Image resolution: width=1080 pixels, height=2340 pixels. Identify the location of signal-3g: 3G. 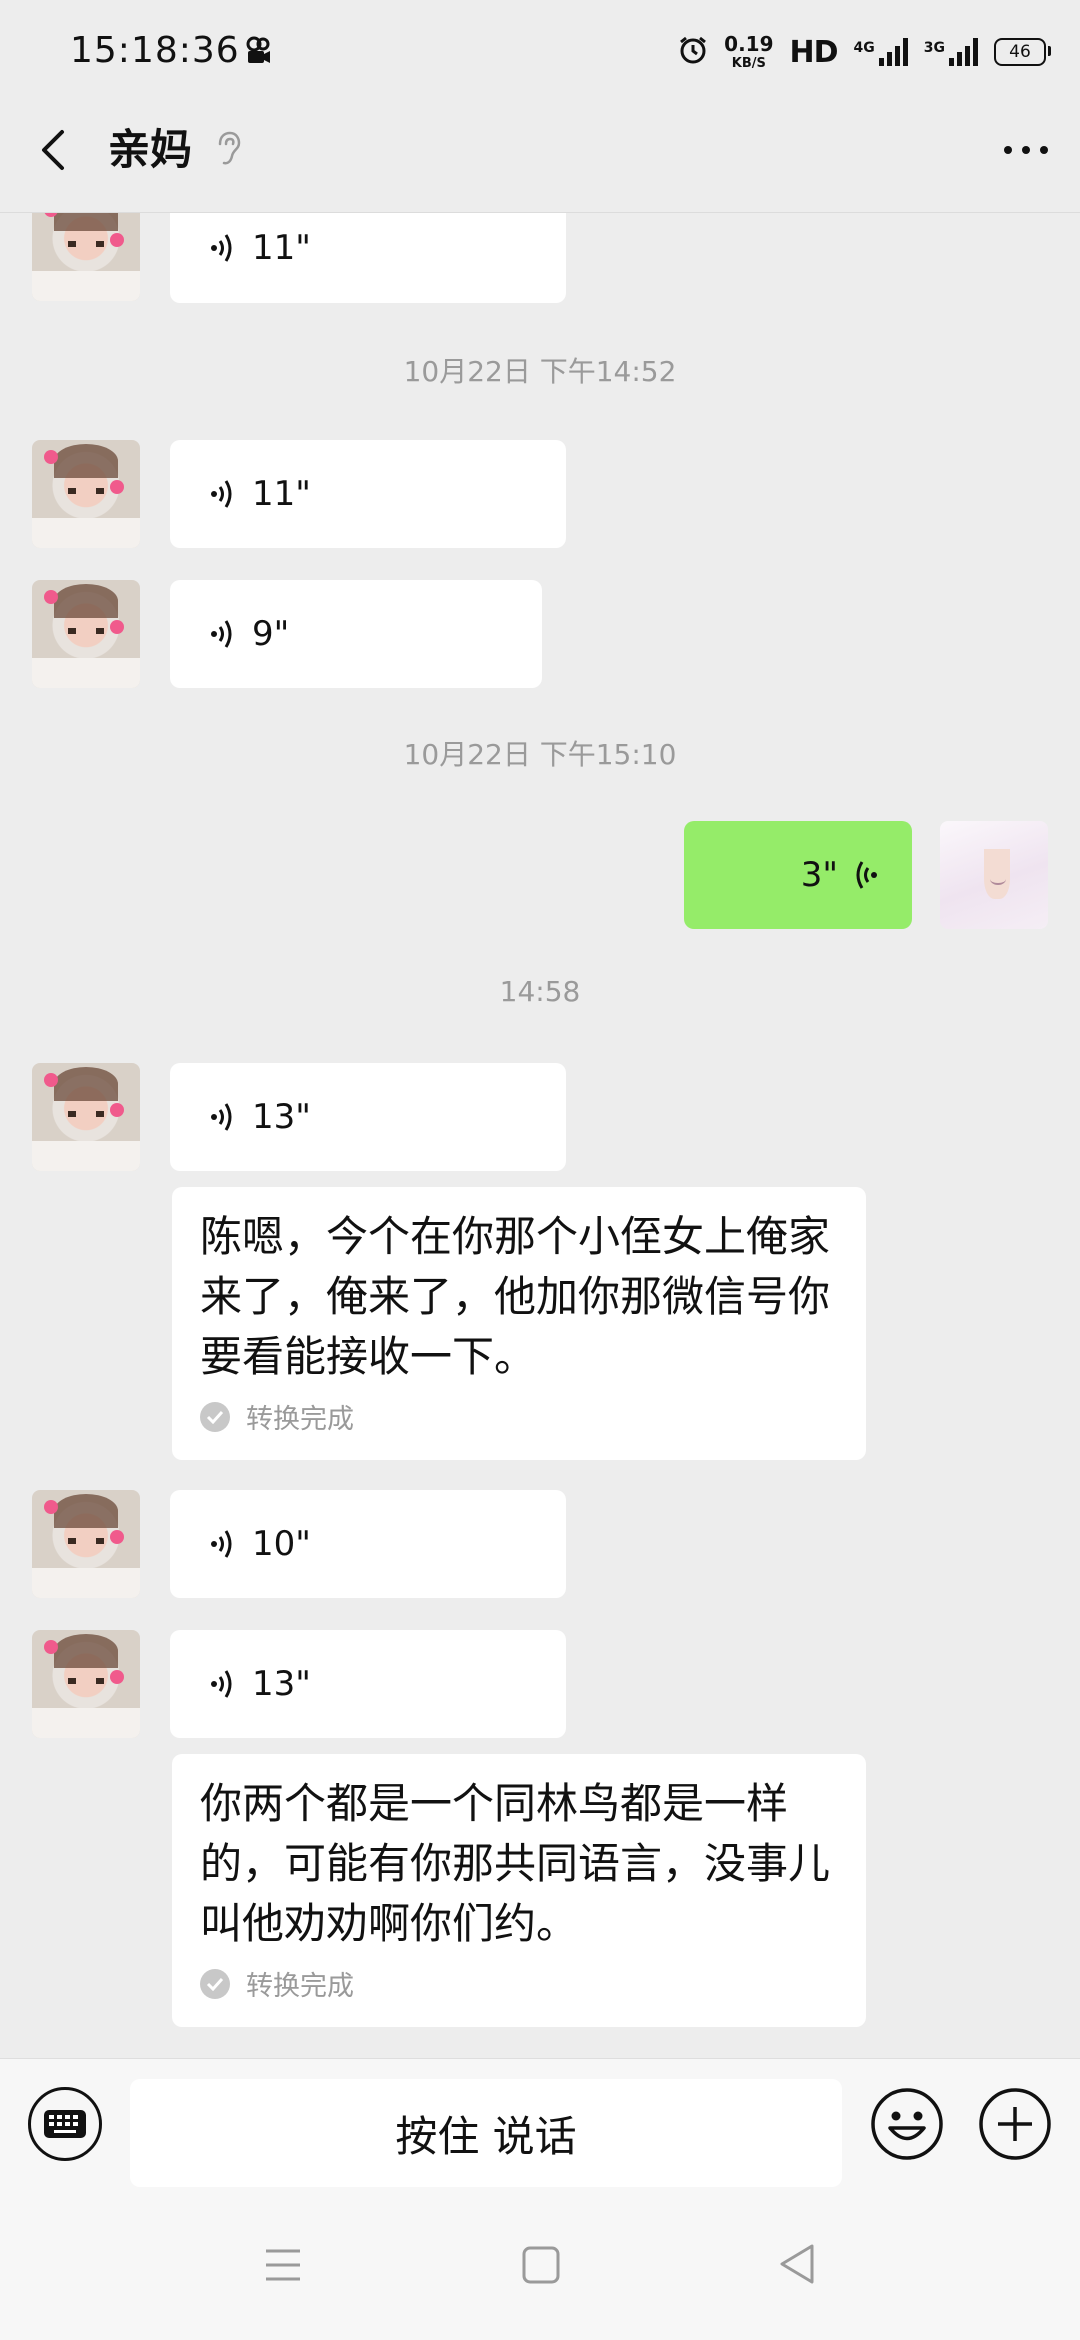
(951, 52).